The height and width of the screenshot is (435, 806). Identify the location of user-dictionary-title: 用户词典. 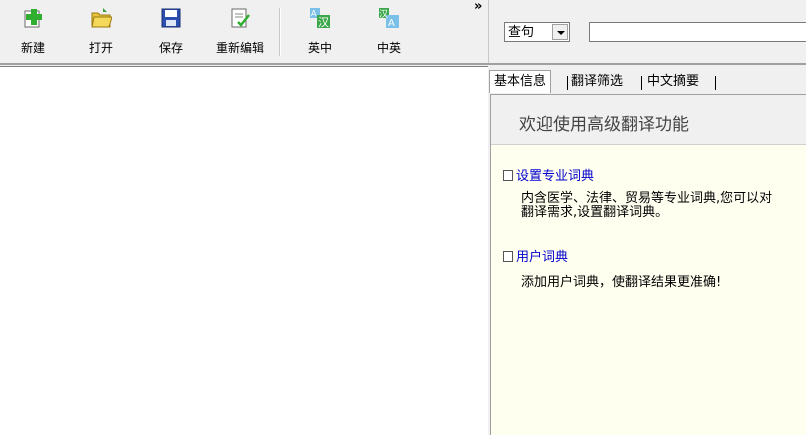
(542, 257).